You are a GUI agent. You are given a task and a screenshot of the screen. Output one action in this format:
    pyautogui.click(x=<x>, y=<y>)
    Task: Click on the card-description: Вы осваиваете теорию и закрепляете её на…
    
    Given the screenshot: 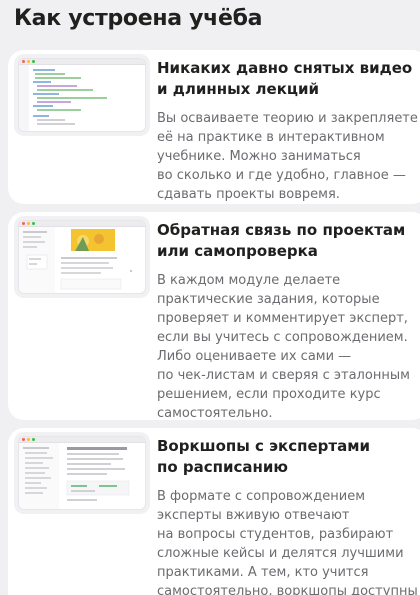 What is the action you would take?
    pyautogui.click(x=287, y=156)
    